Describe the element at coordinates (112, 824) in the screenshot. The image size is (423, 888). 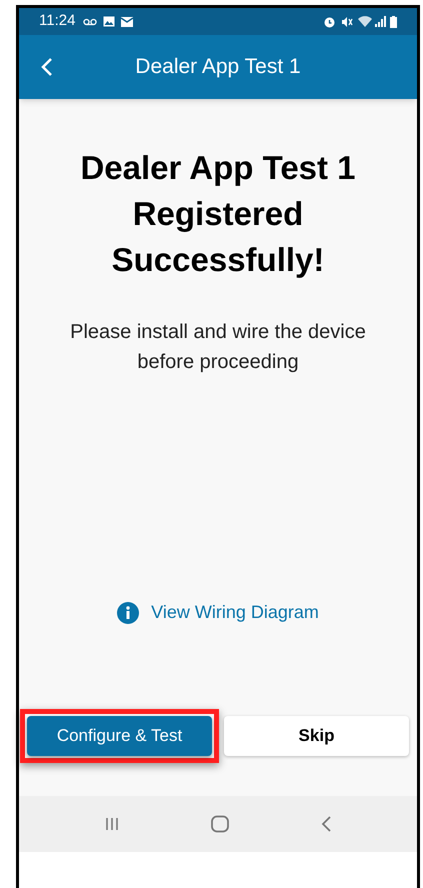
I see `recent-apps-icon` at that location.